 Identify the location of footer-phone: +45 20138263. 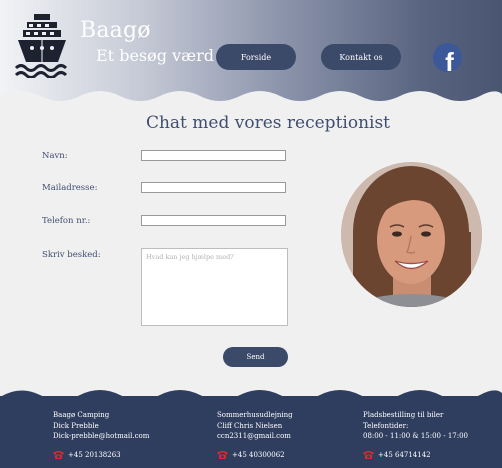
(87, 454).